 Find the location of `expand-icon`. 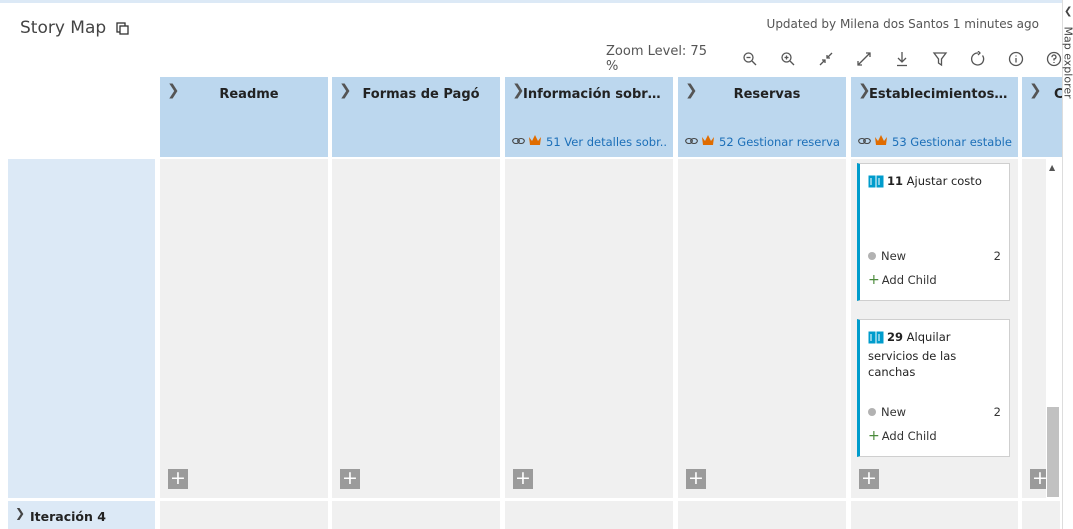

expand-icon is located at coordinates (864, 59).